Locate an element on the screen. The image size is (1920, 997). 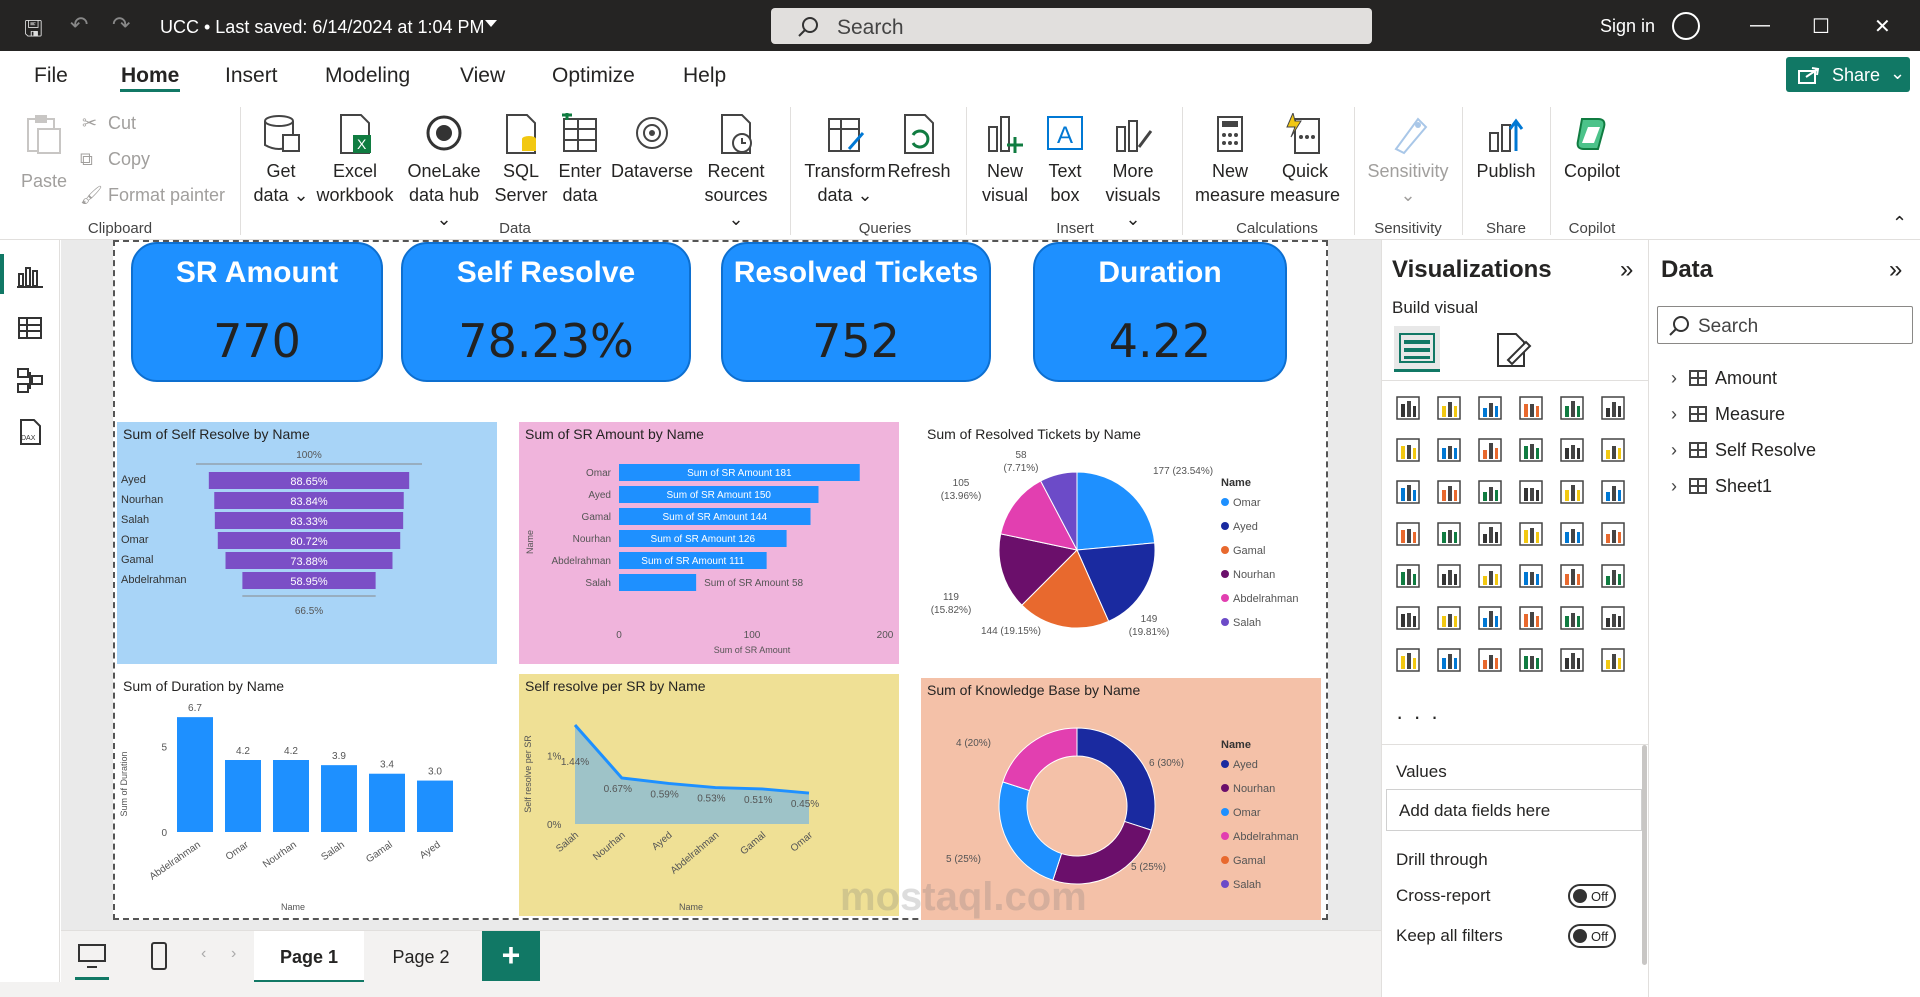
matrix-visual-icon is located at coordinates (1572, 576).